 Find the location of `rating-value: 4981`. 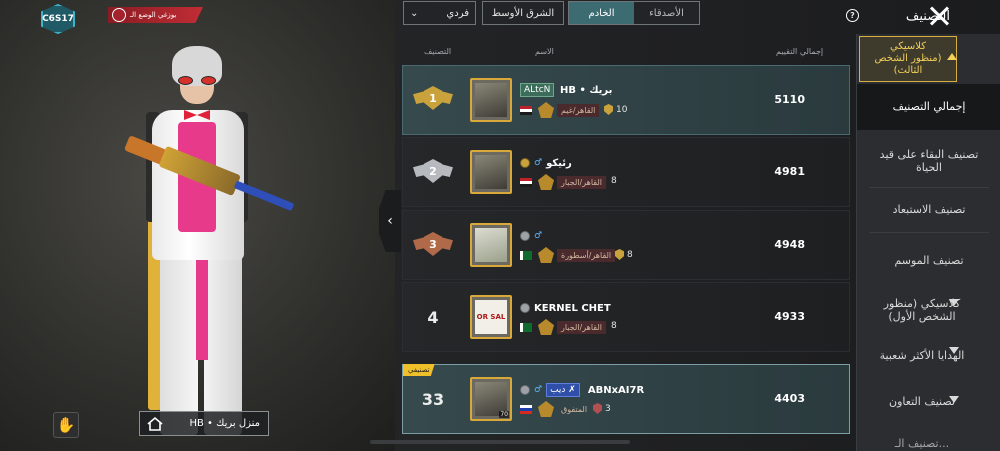

rating-value: 4981 is located at coordinates (789, 171).